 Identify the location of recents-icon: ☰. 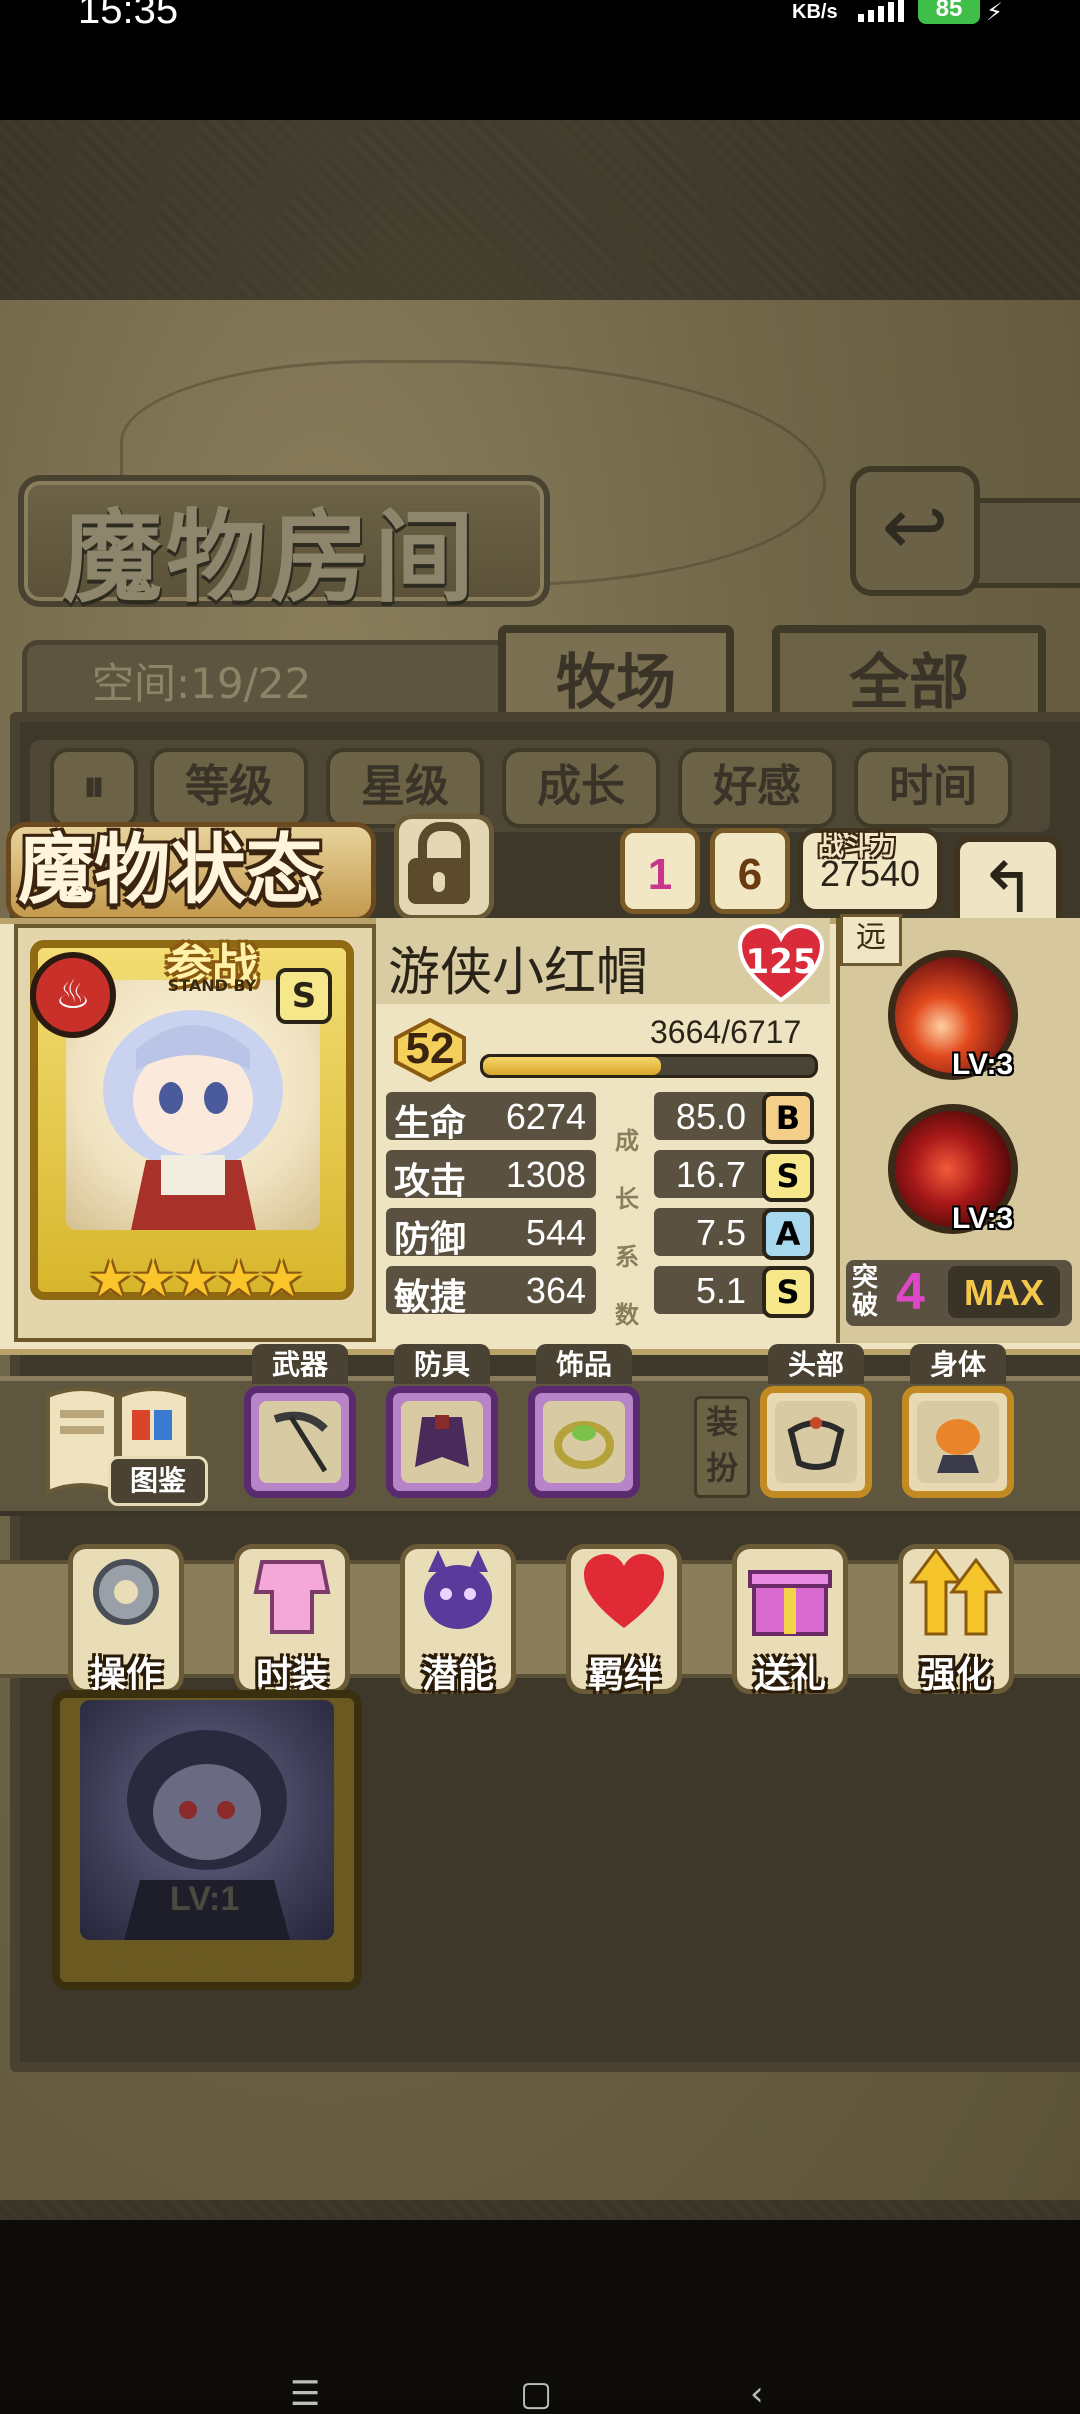
(305, 2394).